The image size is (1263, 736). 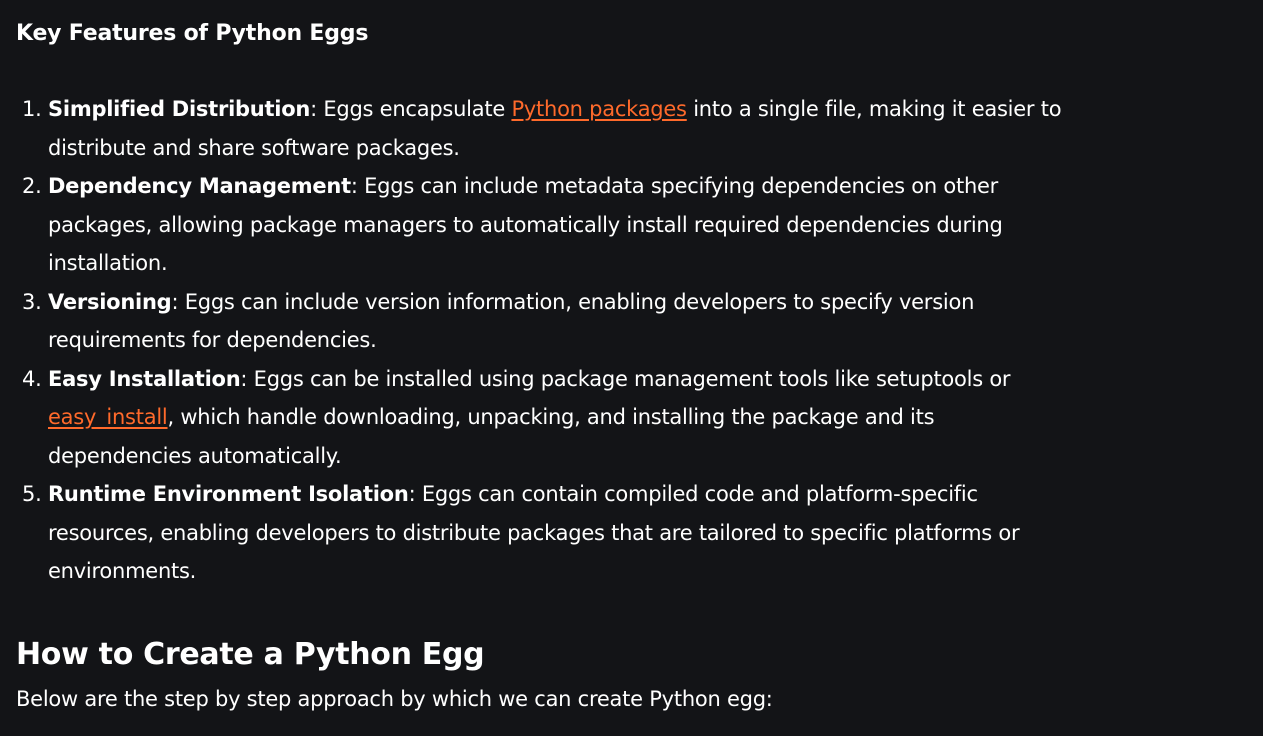 I want to click on section-title: Key Features of Python Eggs, so click(x=192, y=33).